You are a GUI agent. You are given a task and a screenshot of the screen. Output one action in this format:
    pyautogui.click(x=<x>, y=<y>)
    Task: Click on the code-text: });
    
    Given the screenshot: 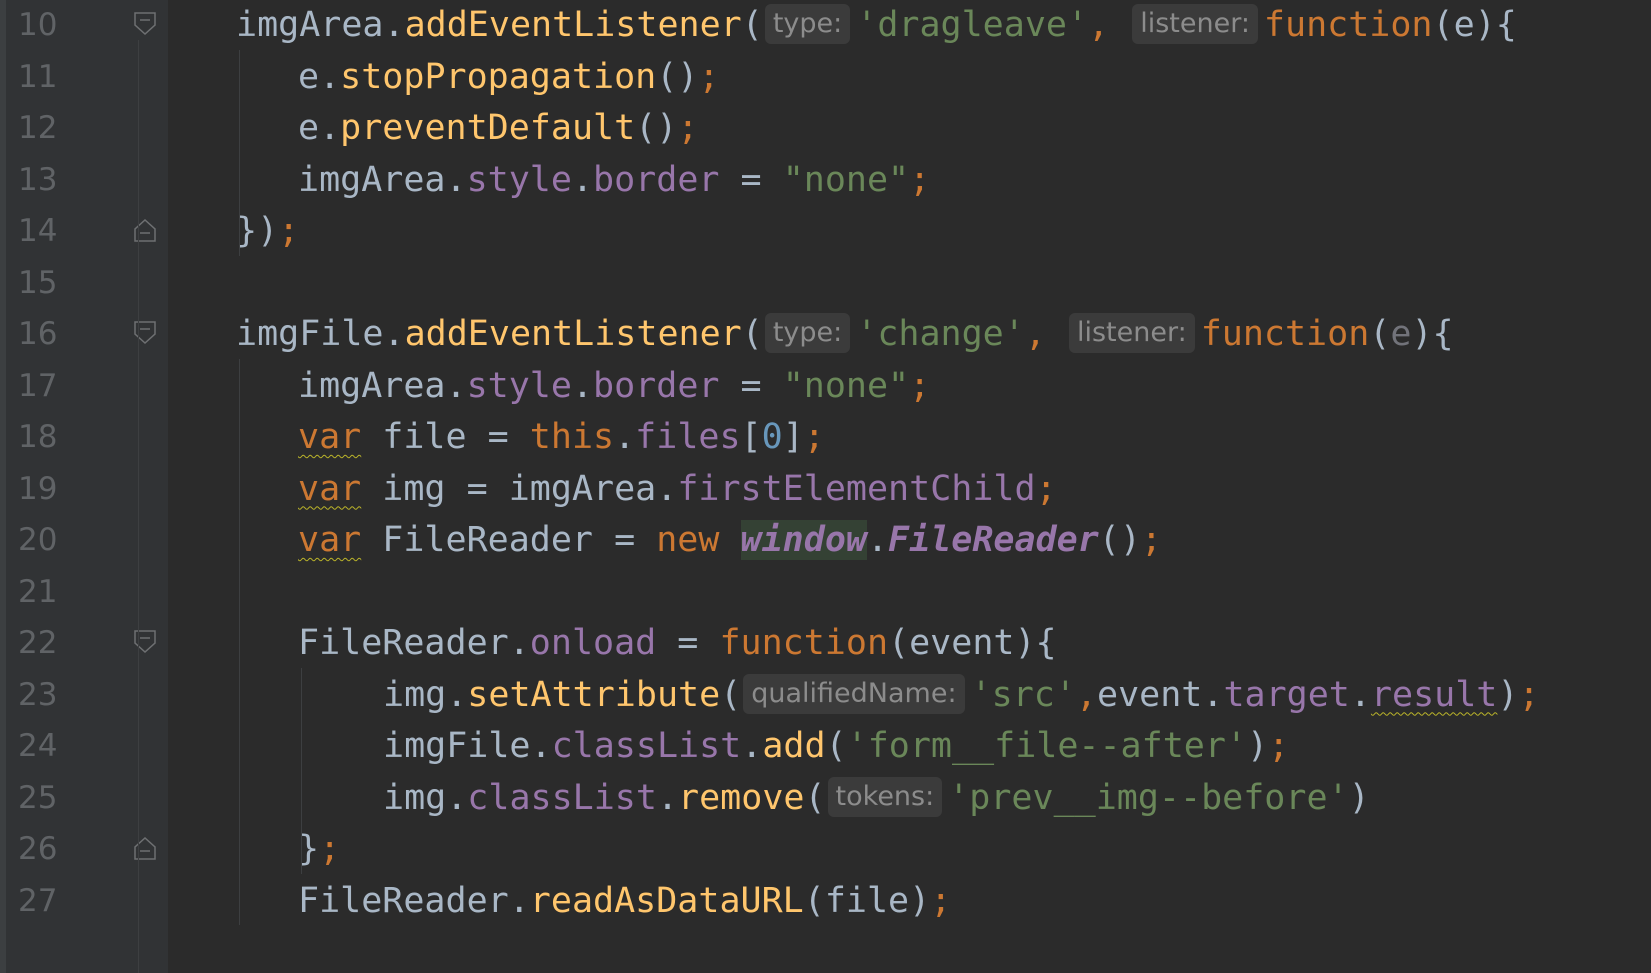 What is the action you would take?
    pyautogui.click(x=267, y=231)
    